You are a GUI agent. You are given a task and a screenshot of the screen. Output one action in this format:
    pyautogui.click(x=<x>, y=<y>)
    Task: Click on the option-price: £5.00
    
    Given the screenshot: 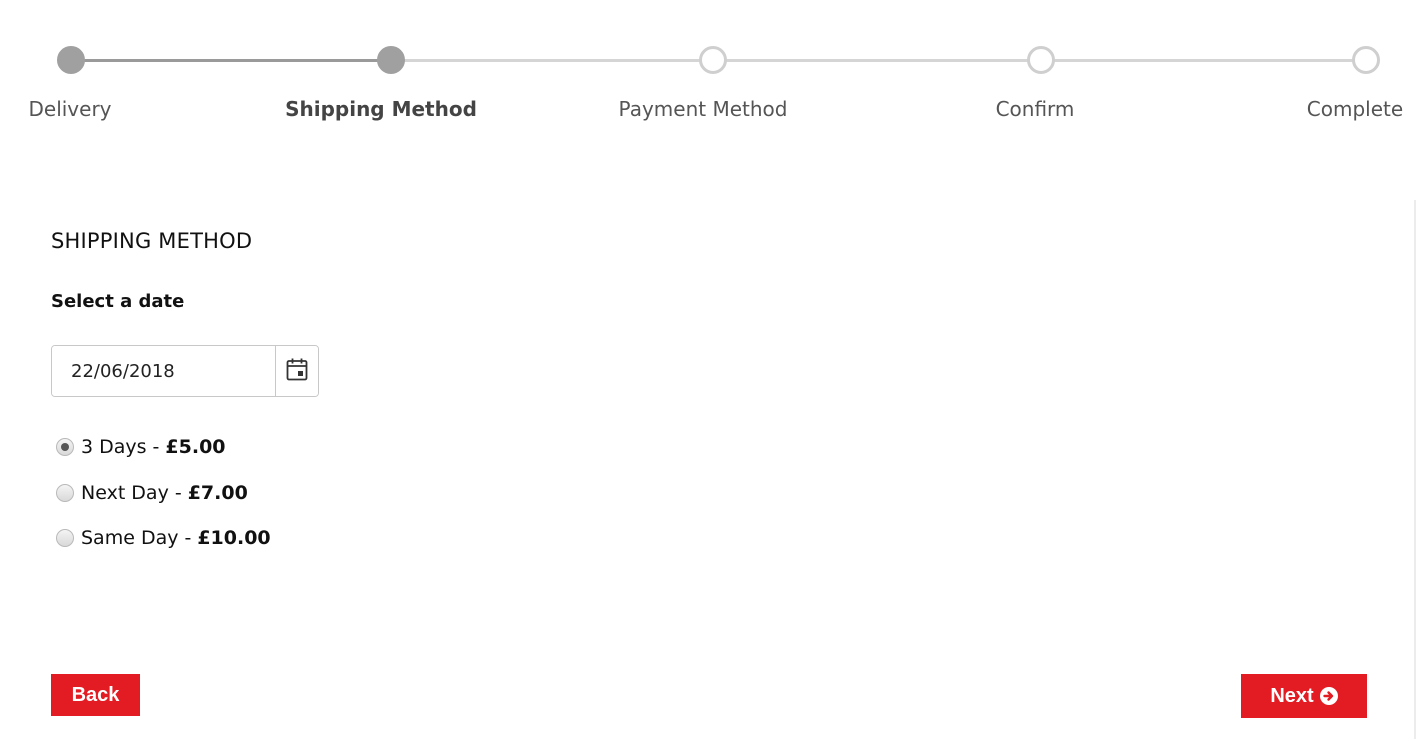 What is the action you would take?
    pyautogui.click(x=195, y=447)
    